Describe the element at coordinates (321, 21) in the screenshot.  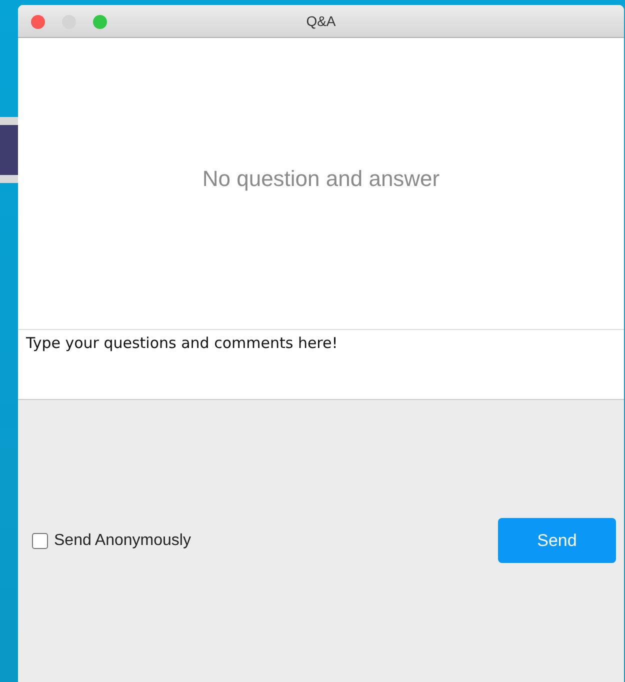
I see `window-title: Q&A` at that location.